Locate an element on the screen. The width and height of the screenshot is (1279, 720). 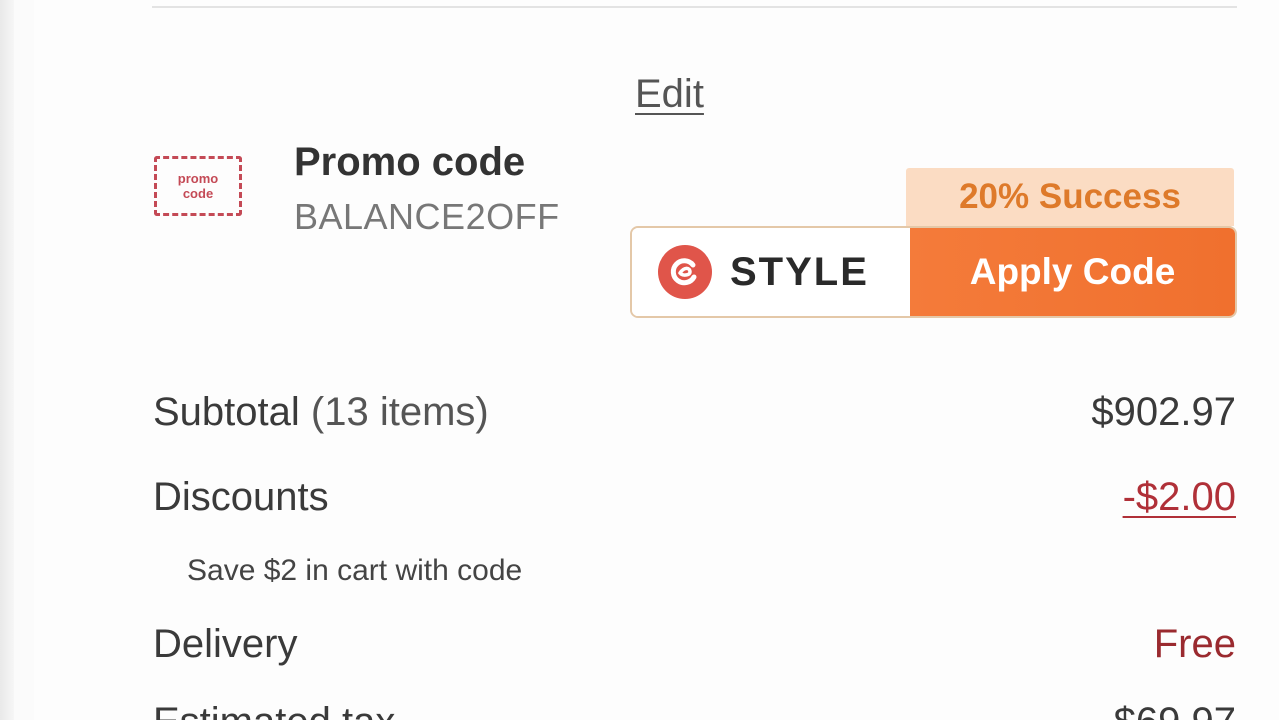
coupon-apply-widget: STYLE Apply Code is located at coordinates (933, 272).